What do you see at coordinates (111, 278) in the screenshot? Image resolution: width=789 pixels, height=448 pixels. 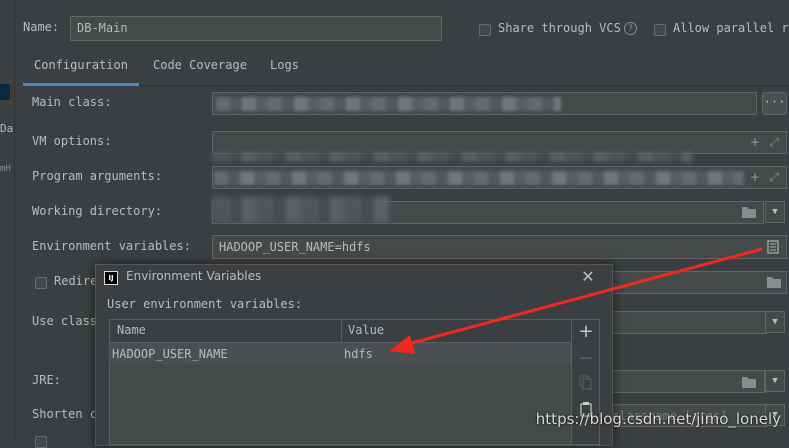 I see `intellij-logo-icon: IJ` at bounding box center [111, 278].